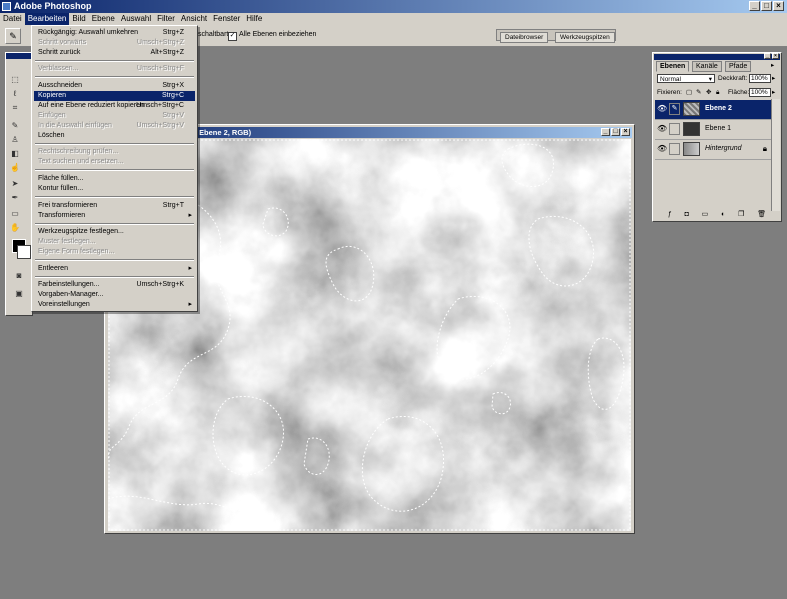 The image size is (787, 599). I want to click on new-layer-icon: ❐, so click(741, 214).